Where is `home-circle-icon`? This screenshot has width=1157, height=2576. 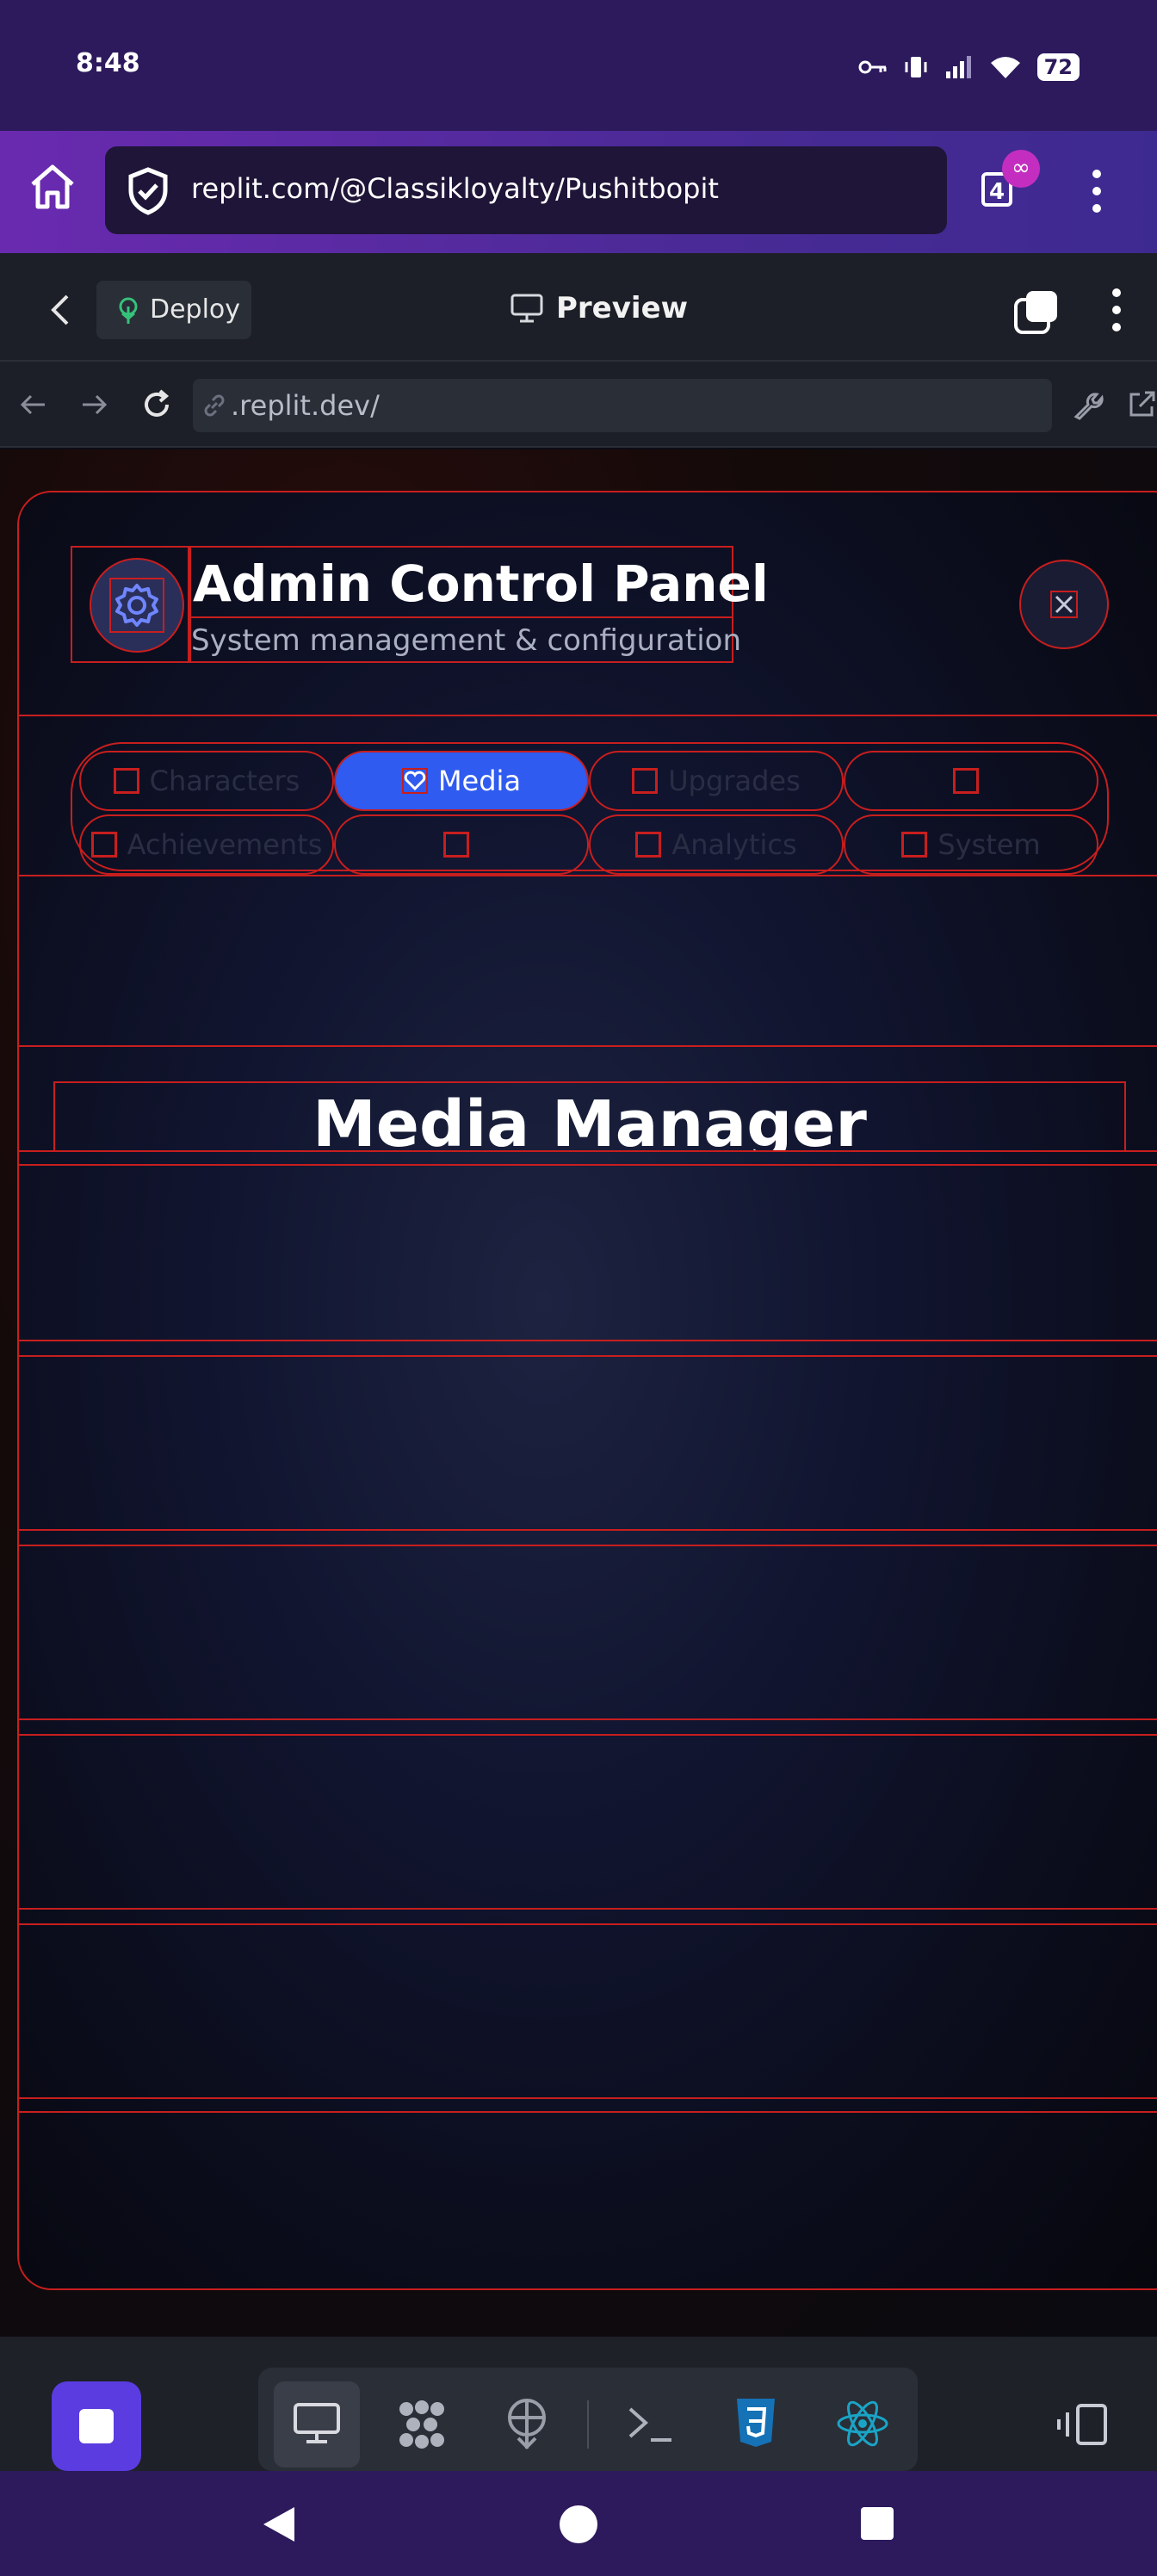
home-circle-icon is located at coordinates (579, 2524).